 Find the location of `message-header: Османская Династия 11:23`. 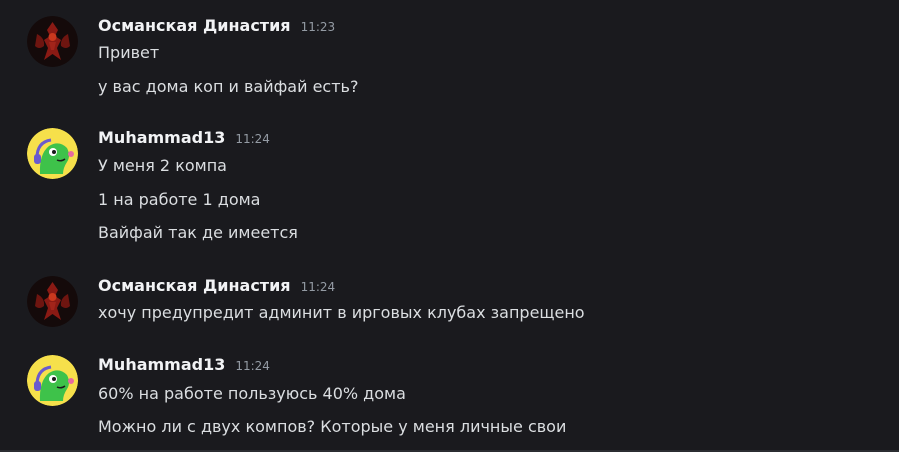

message-header: Османская Династия 11:23 is located at coordinates (216, 27).